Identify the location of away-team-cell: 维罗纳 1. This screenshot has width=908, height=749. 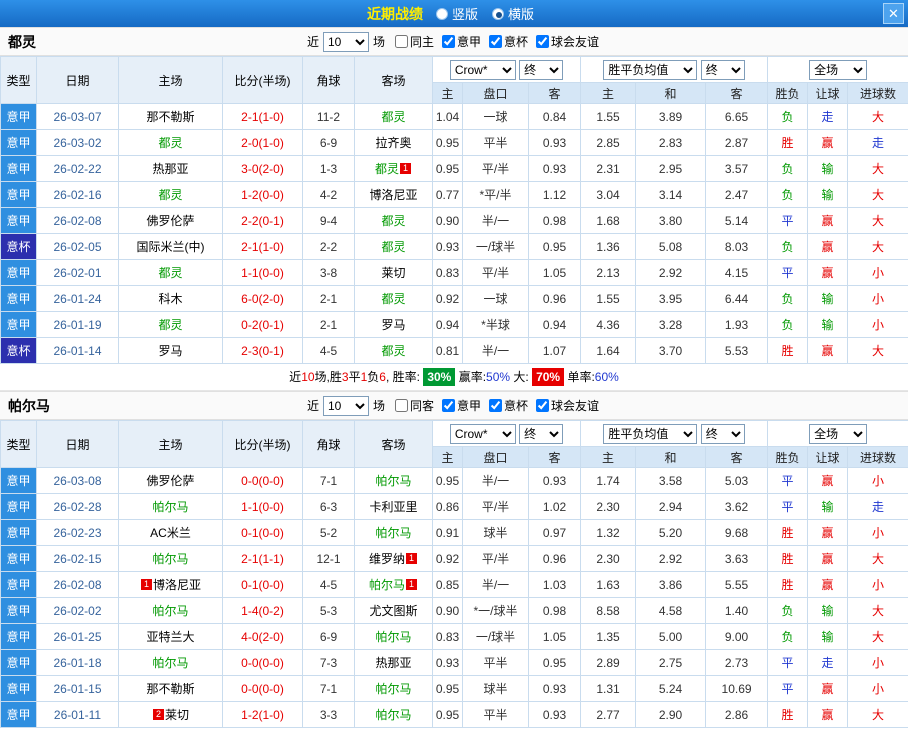
(393, 558).